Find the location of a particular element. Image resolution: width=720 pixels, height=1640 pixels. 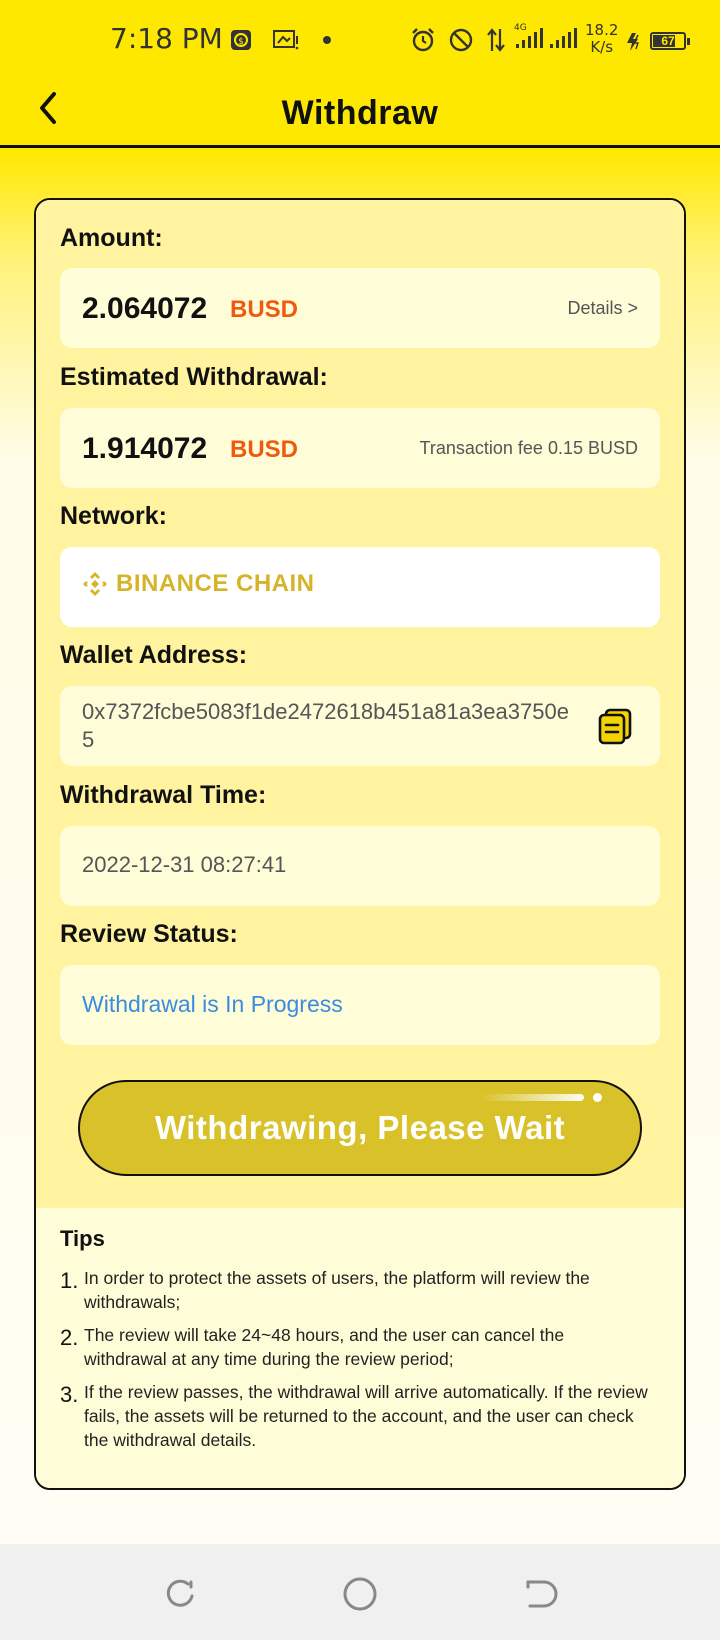

network-box: BINANCE CHAIN is located at coordinates (360, 587).